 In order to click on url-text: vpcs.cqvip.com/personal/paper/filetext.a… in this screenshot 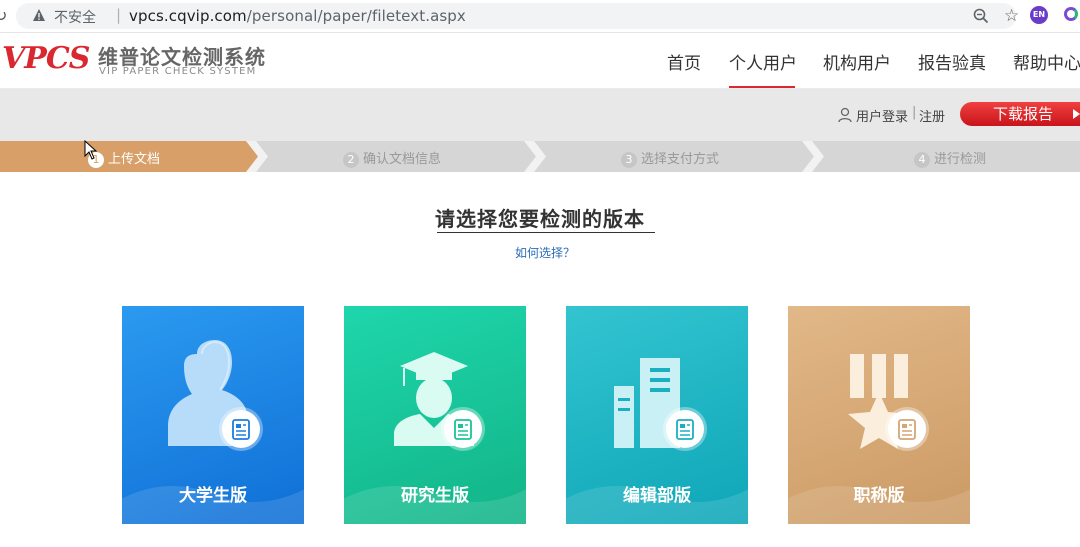, I will do `click(297, 16)`.